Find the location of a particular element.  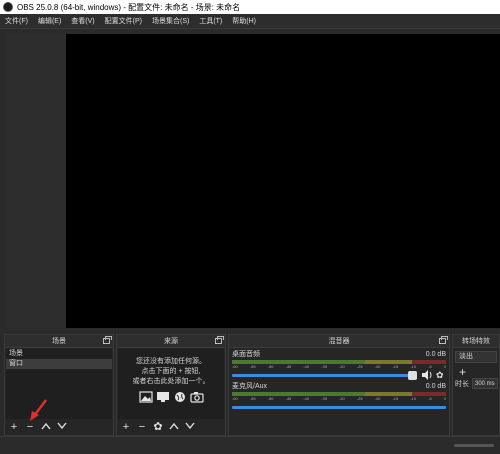

scenes-dock-title: 场景 is located at coordinates (59, 341).